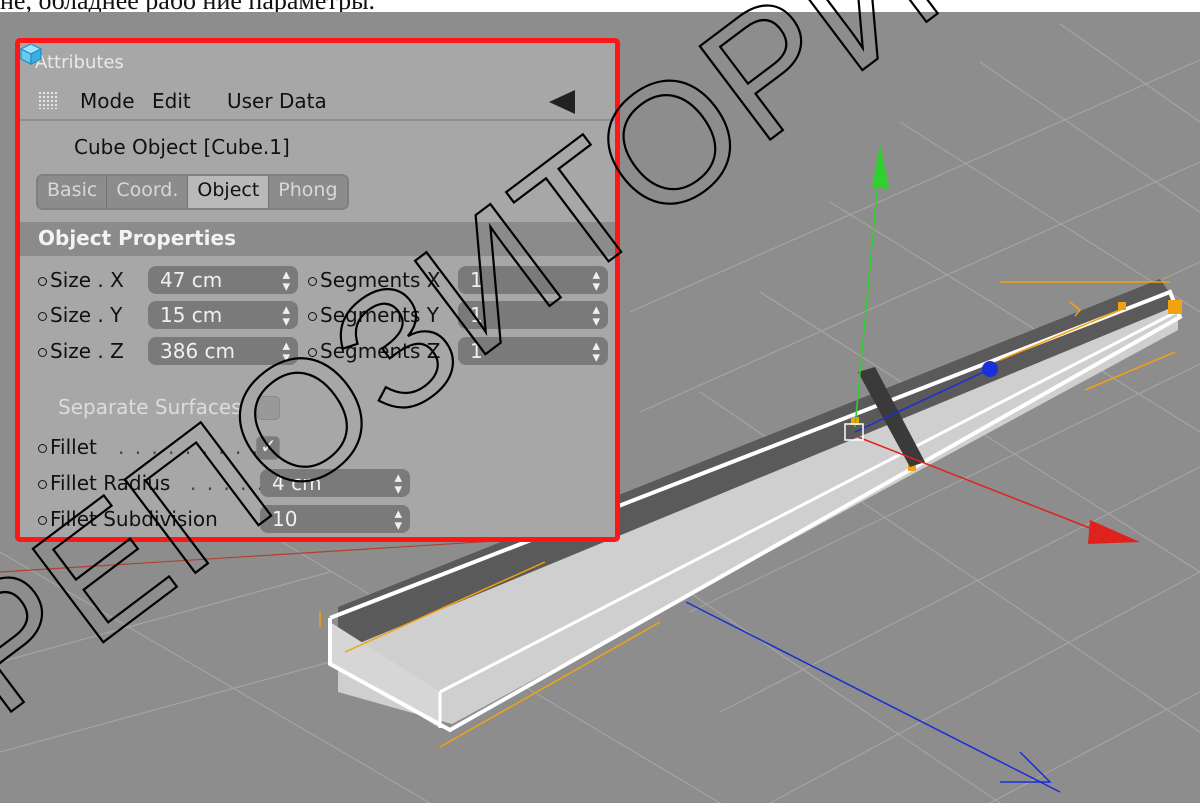 This screenshot has width=1200, height=803. I want to click on size-y-field: 15 cm ▴ ▾, so click(223, 315).